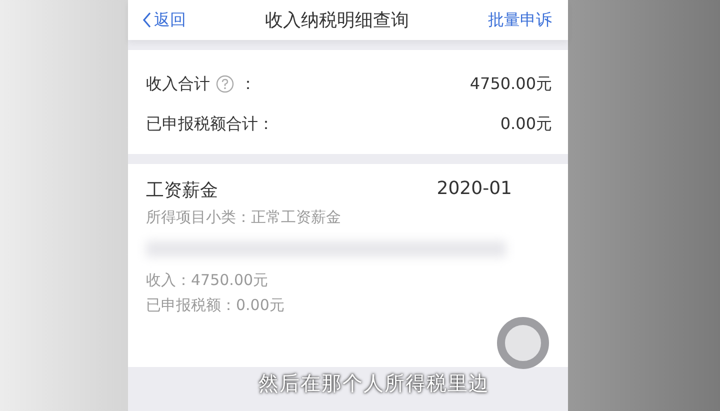 The image size is (720, 411). Describe the element at coordinates (164, 20) in the screenshot. I see `back-button: 返回` at that location.